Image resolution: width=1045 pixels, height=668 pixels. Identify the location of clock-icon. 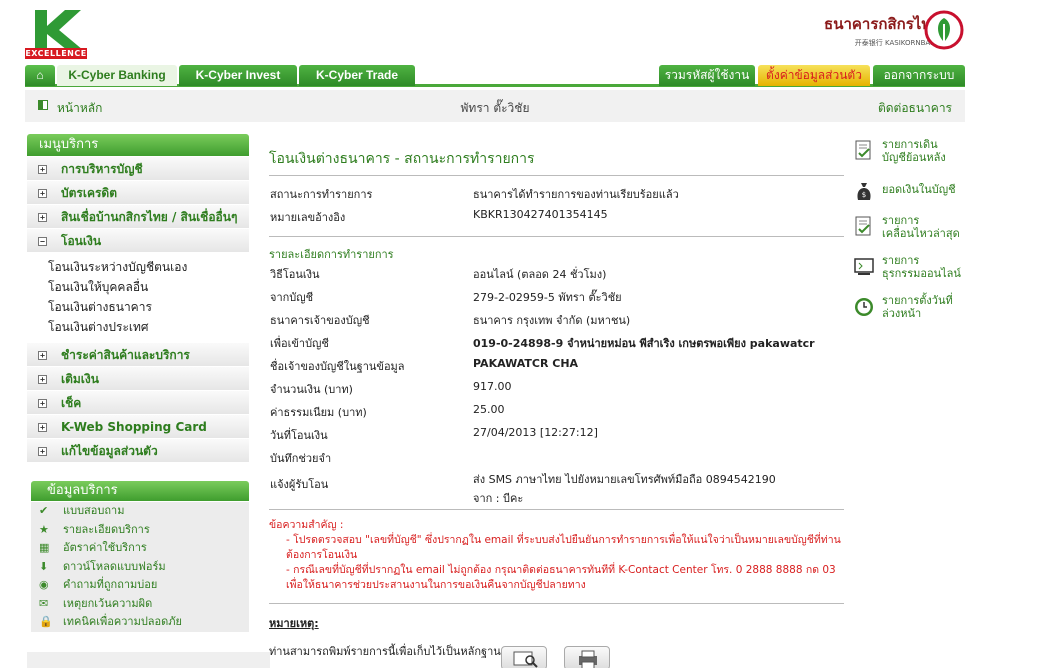
(864, 307).